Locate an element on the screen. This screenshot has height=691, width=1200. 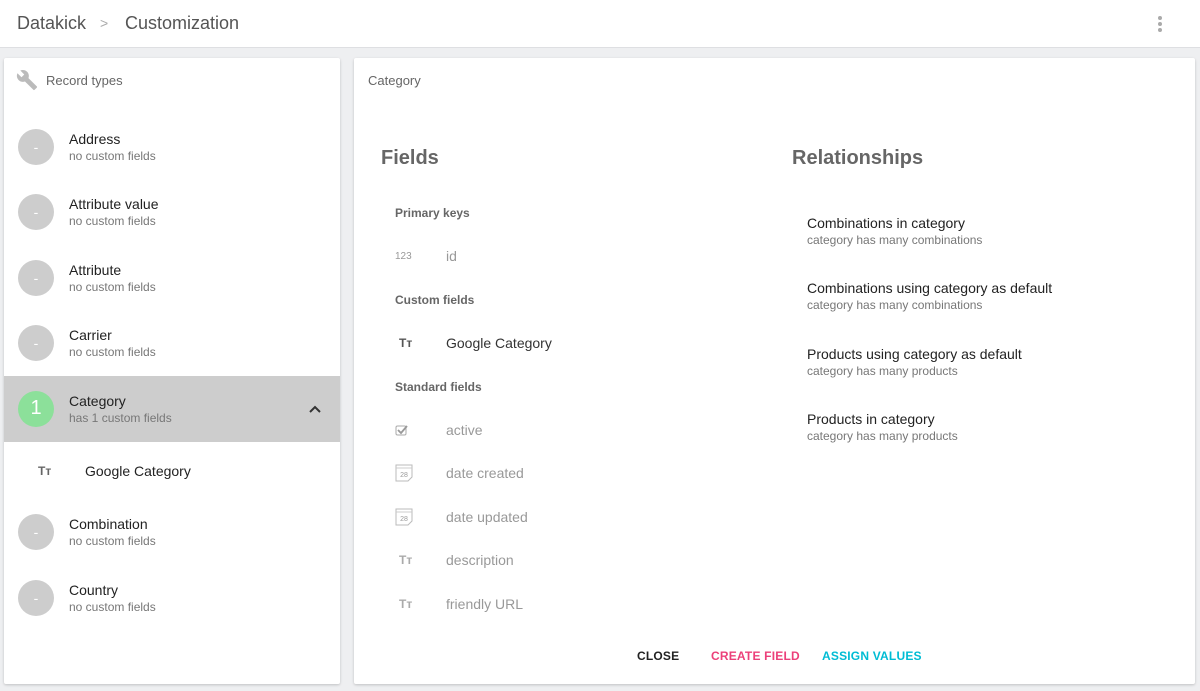
record-type-address: - Address no custom fields is located at coordinates (172, 147).